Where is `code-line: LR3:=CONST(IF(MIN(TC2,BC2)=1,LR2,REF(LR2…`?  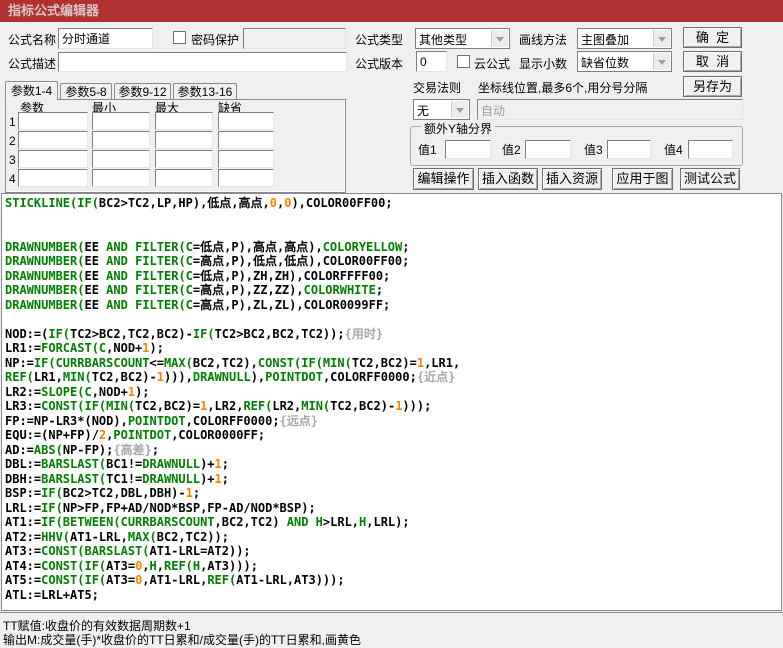 code-line: LR3:=CONST(IF(MIN(TC2,BC2)=1,LR2,REF(LR2… is located at coordinates (218, 406).